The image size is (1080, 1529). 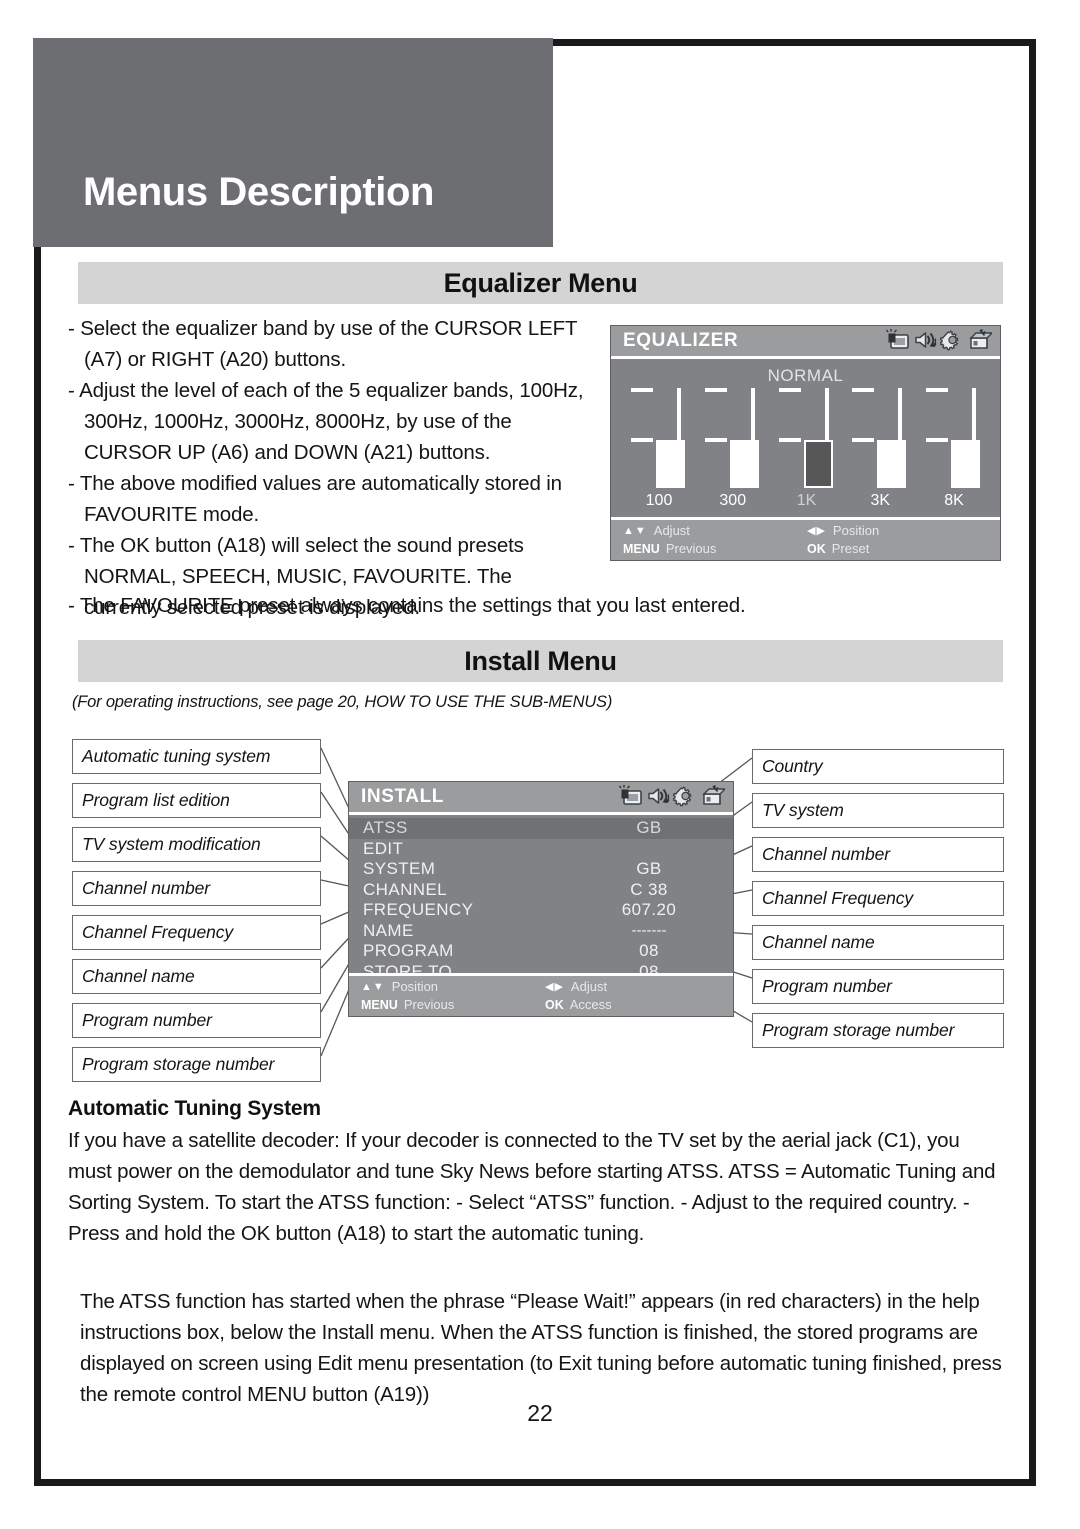 I want to click on equalizer-band-3k, so click(x=880, y=438).